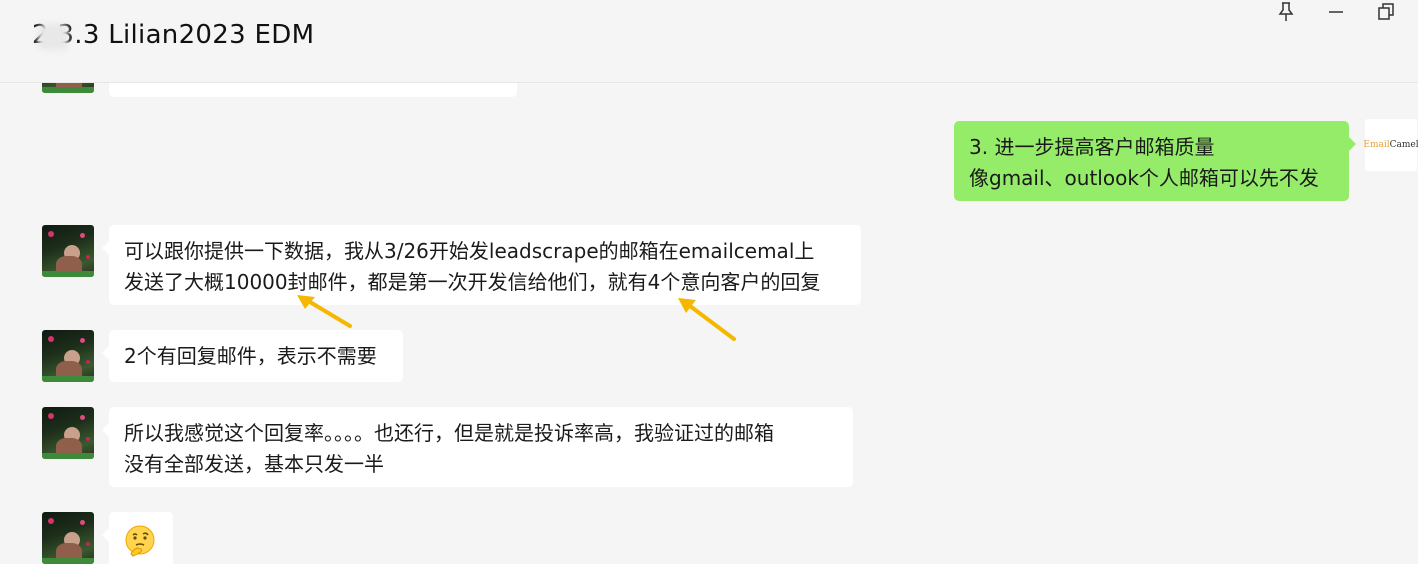 This screenshot has width=1418, height=564. I want to click on message-line: 像gmail、outlook个人邮箱可以先不发, so click(1144, 178).